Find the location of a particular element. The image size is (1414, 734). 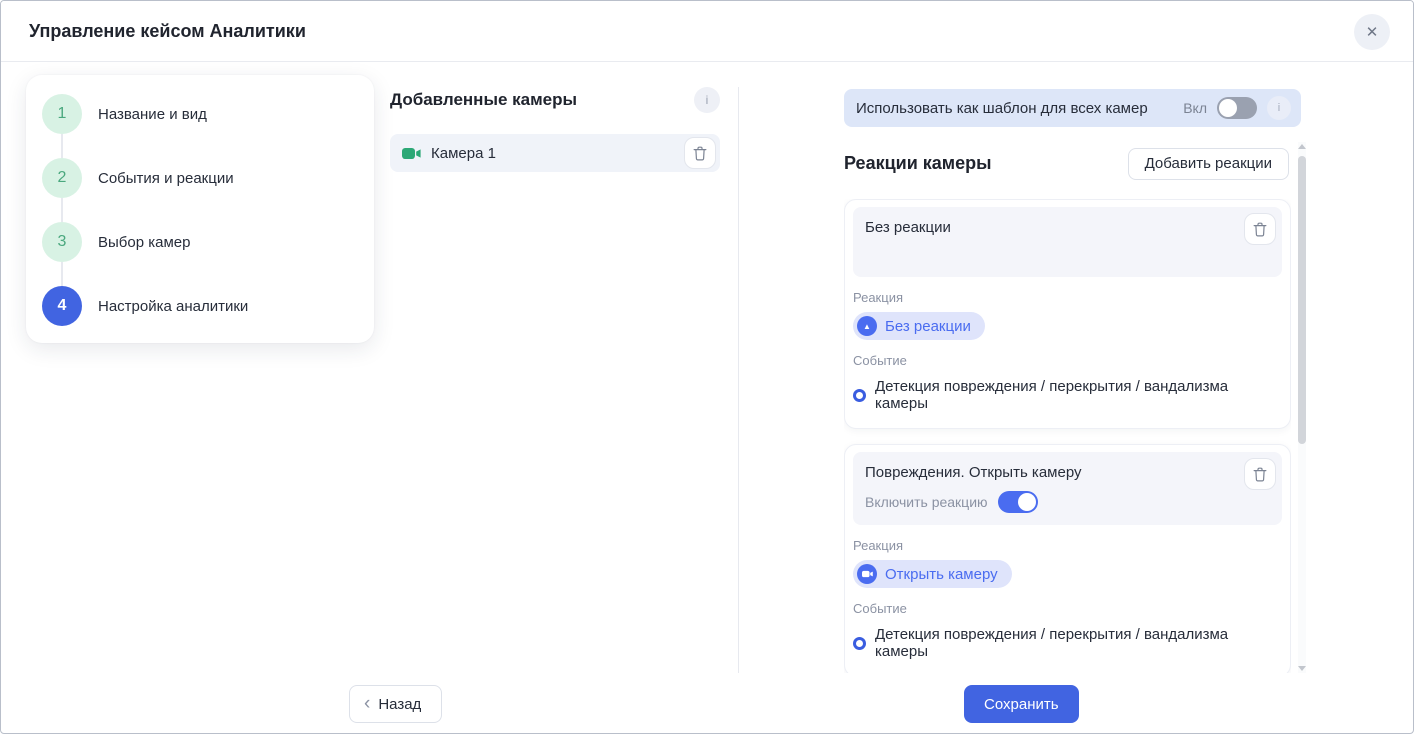

stepper-step-4-active: 4 Настройка аналитики is located at coordinates (200, 306).